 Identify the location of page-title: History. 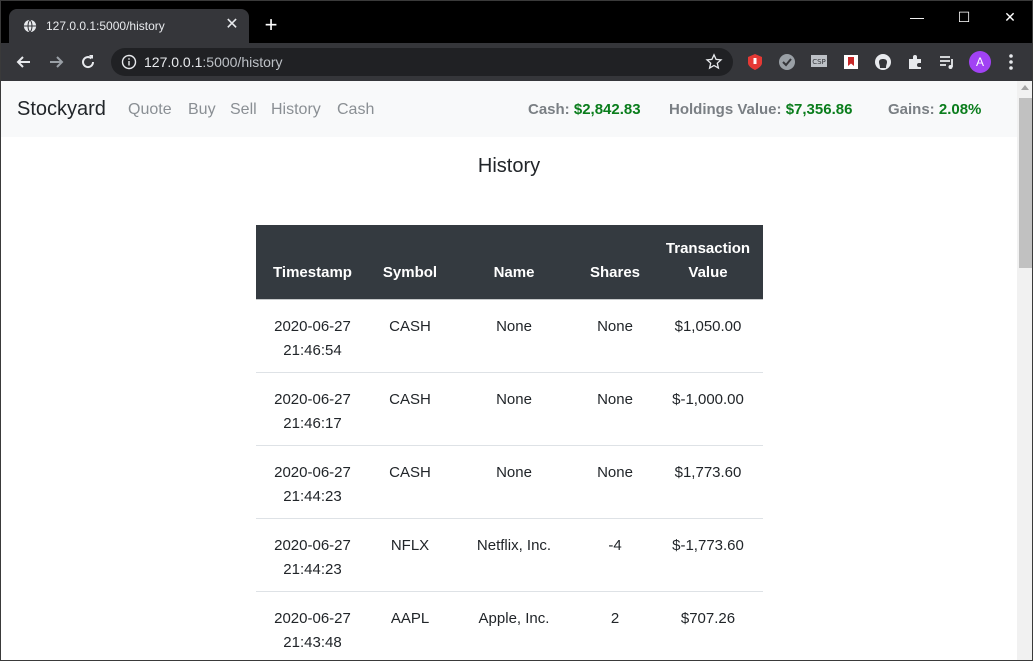
(509, 166).